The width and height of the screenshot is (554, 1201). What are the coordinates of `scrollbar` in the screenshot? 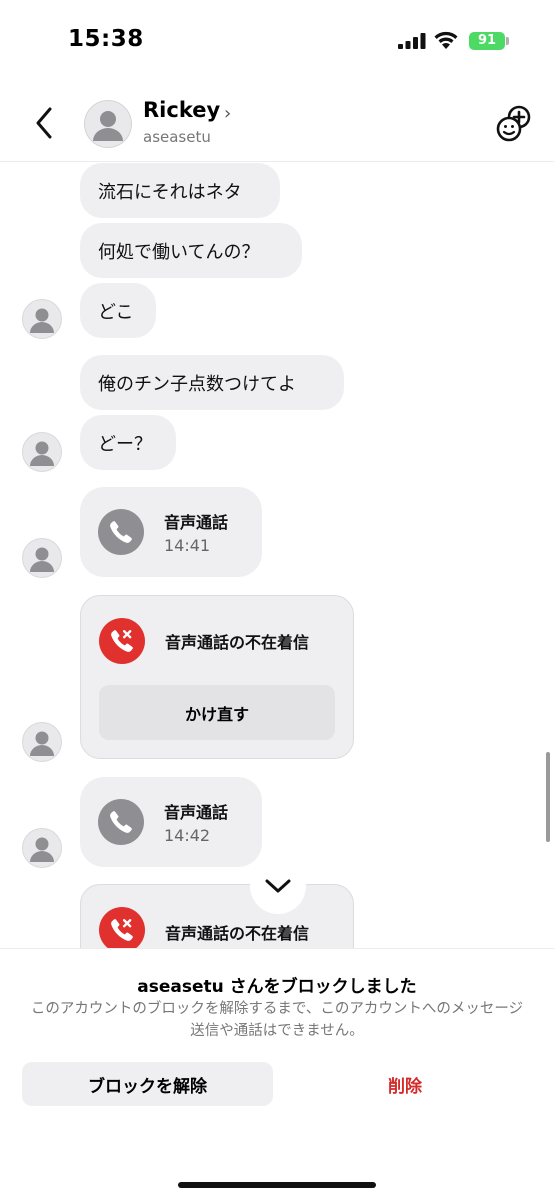 It's located at (548, 797).